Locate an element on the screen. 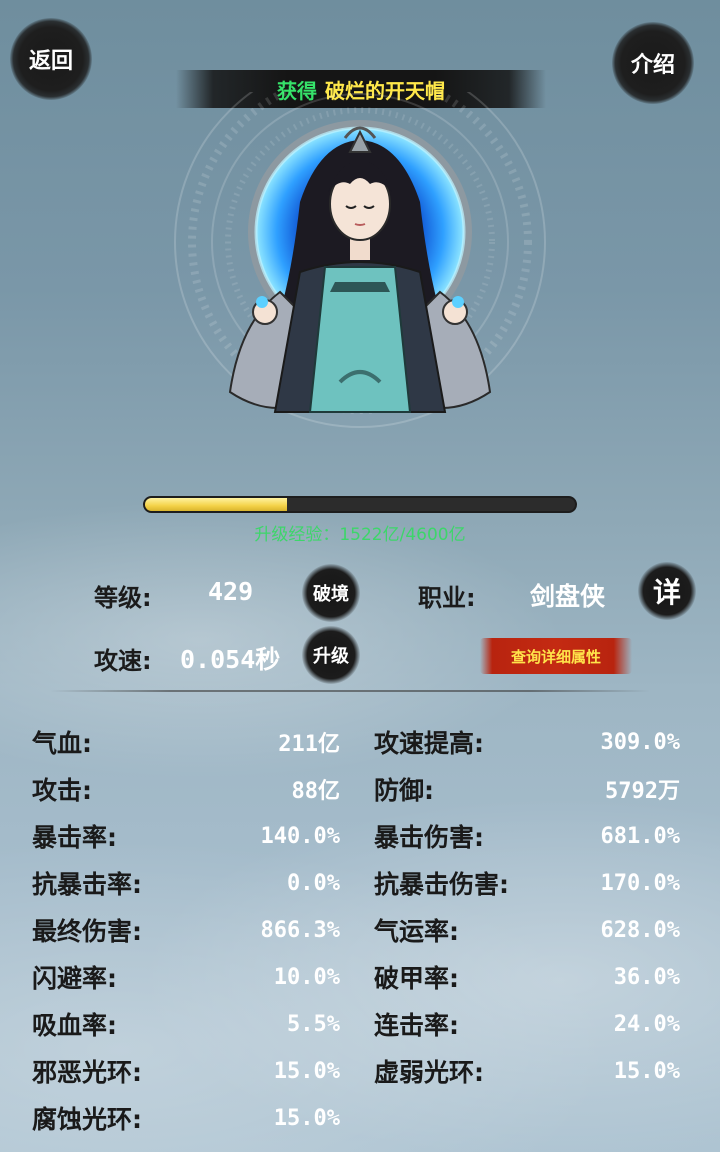 This screenshot has height=1152, width=720. stat-value: 309.0% is located at coordinates (640, 742).